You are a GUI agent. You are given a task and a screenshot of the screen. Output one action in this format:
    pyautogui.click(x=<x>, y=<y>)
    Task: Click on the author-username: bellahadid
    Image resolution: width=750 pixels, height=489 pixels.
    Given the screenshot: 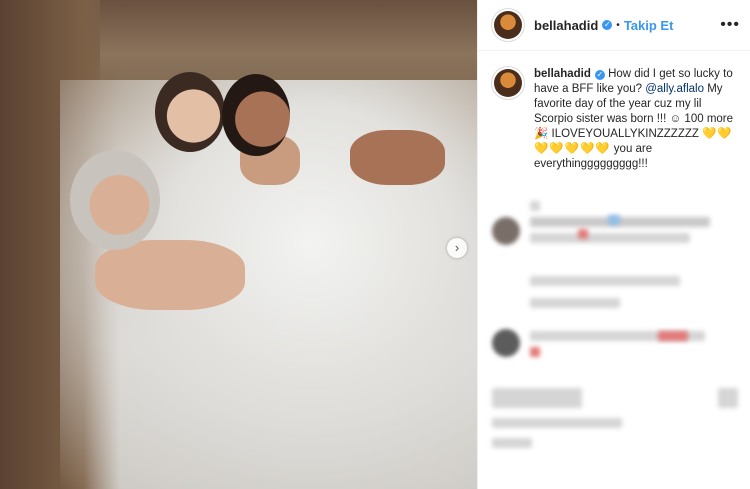 What is the action you would take?
    pyautogui.click(x=566, y=25)
    